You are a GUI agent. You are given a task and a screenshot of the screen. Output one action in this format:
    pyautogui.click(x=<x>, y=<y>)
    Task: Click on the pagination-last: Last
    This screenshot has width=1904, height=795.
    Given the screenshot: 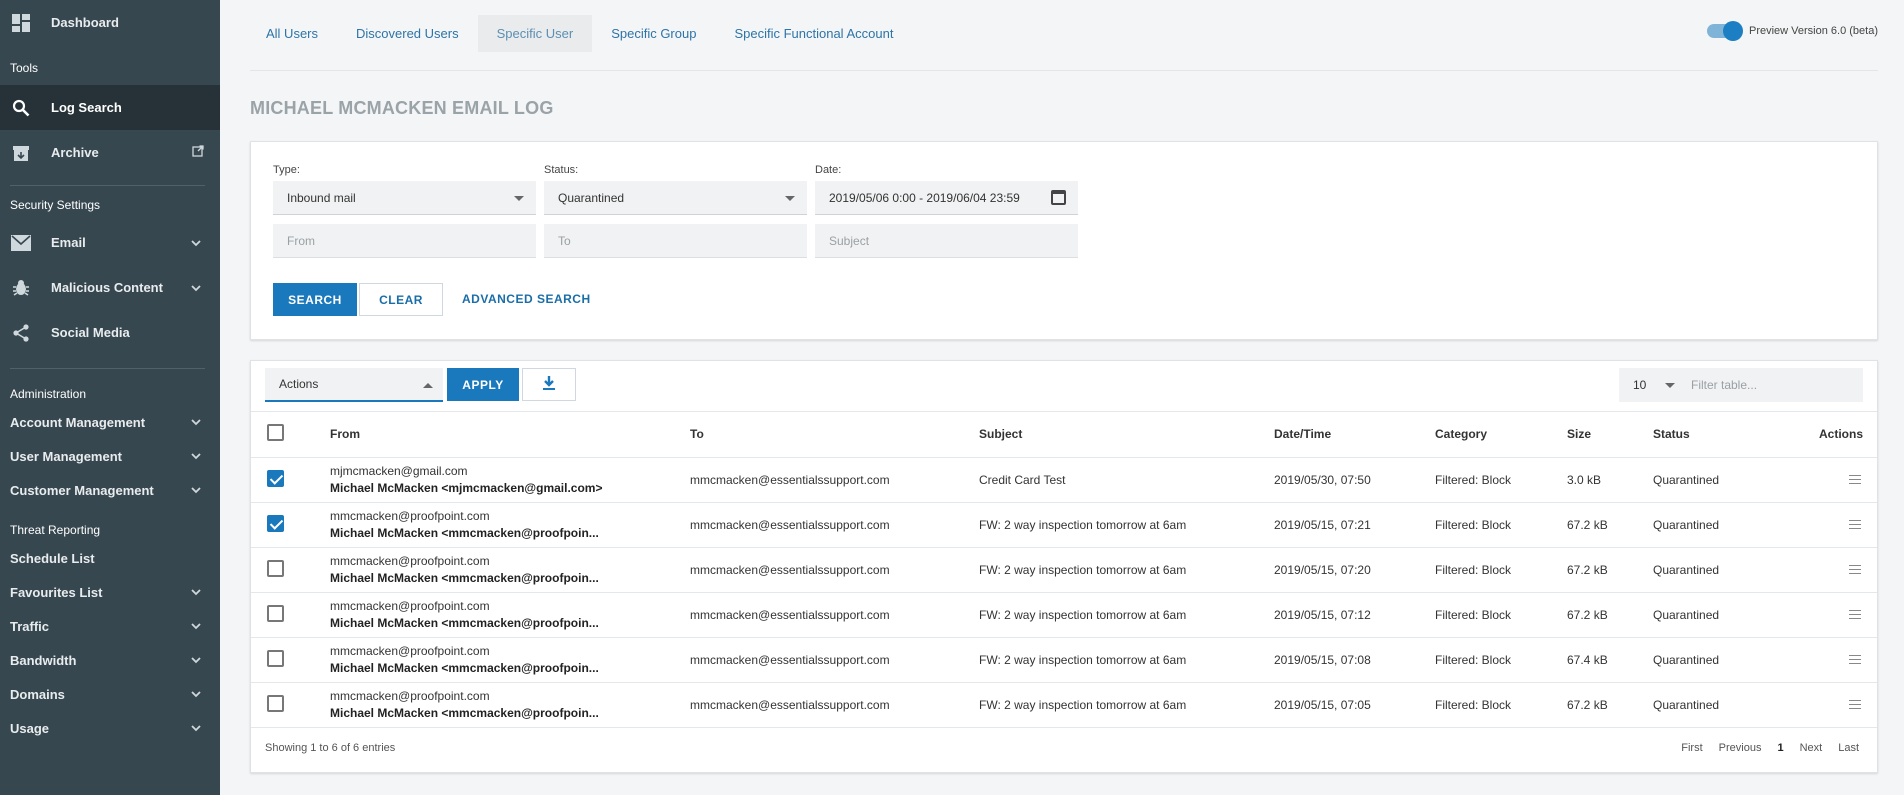 What is the action you would take?
    pyautogui.click(x=1848, y=748)
    